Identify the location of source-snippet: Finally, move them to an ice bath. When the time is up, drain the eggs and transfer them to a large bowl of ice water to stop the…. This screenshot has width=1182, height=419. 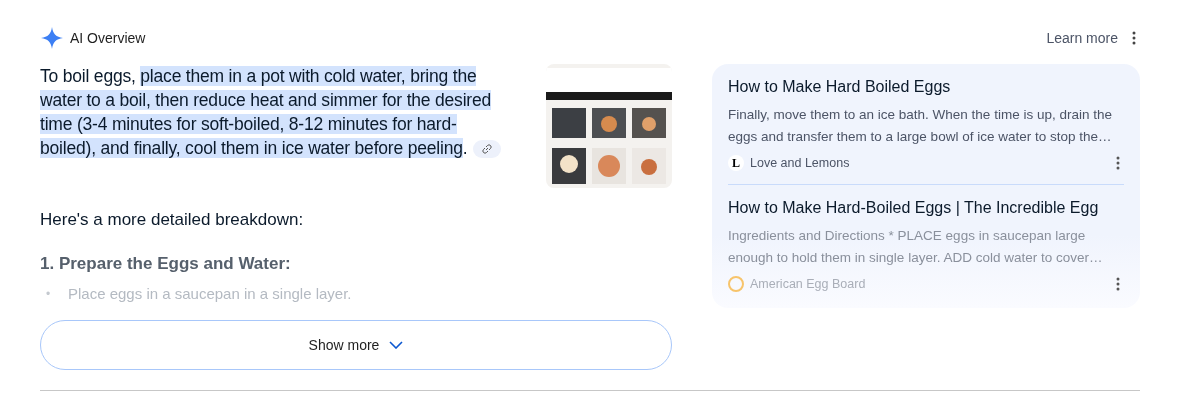
(920, 126).